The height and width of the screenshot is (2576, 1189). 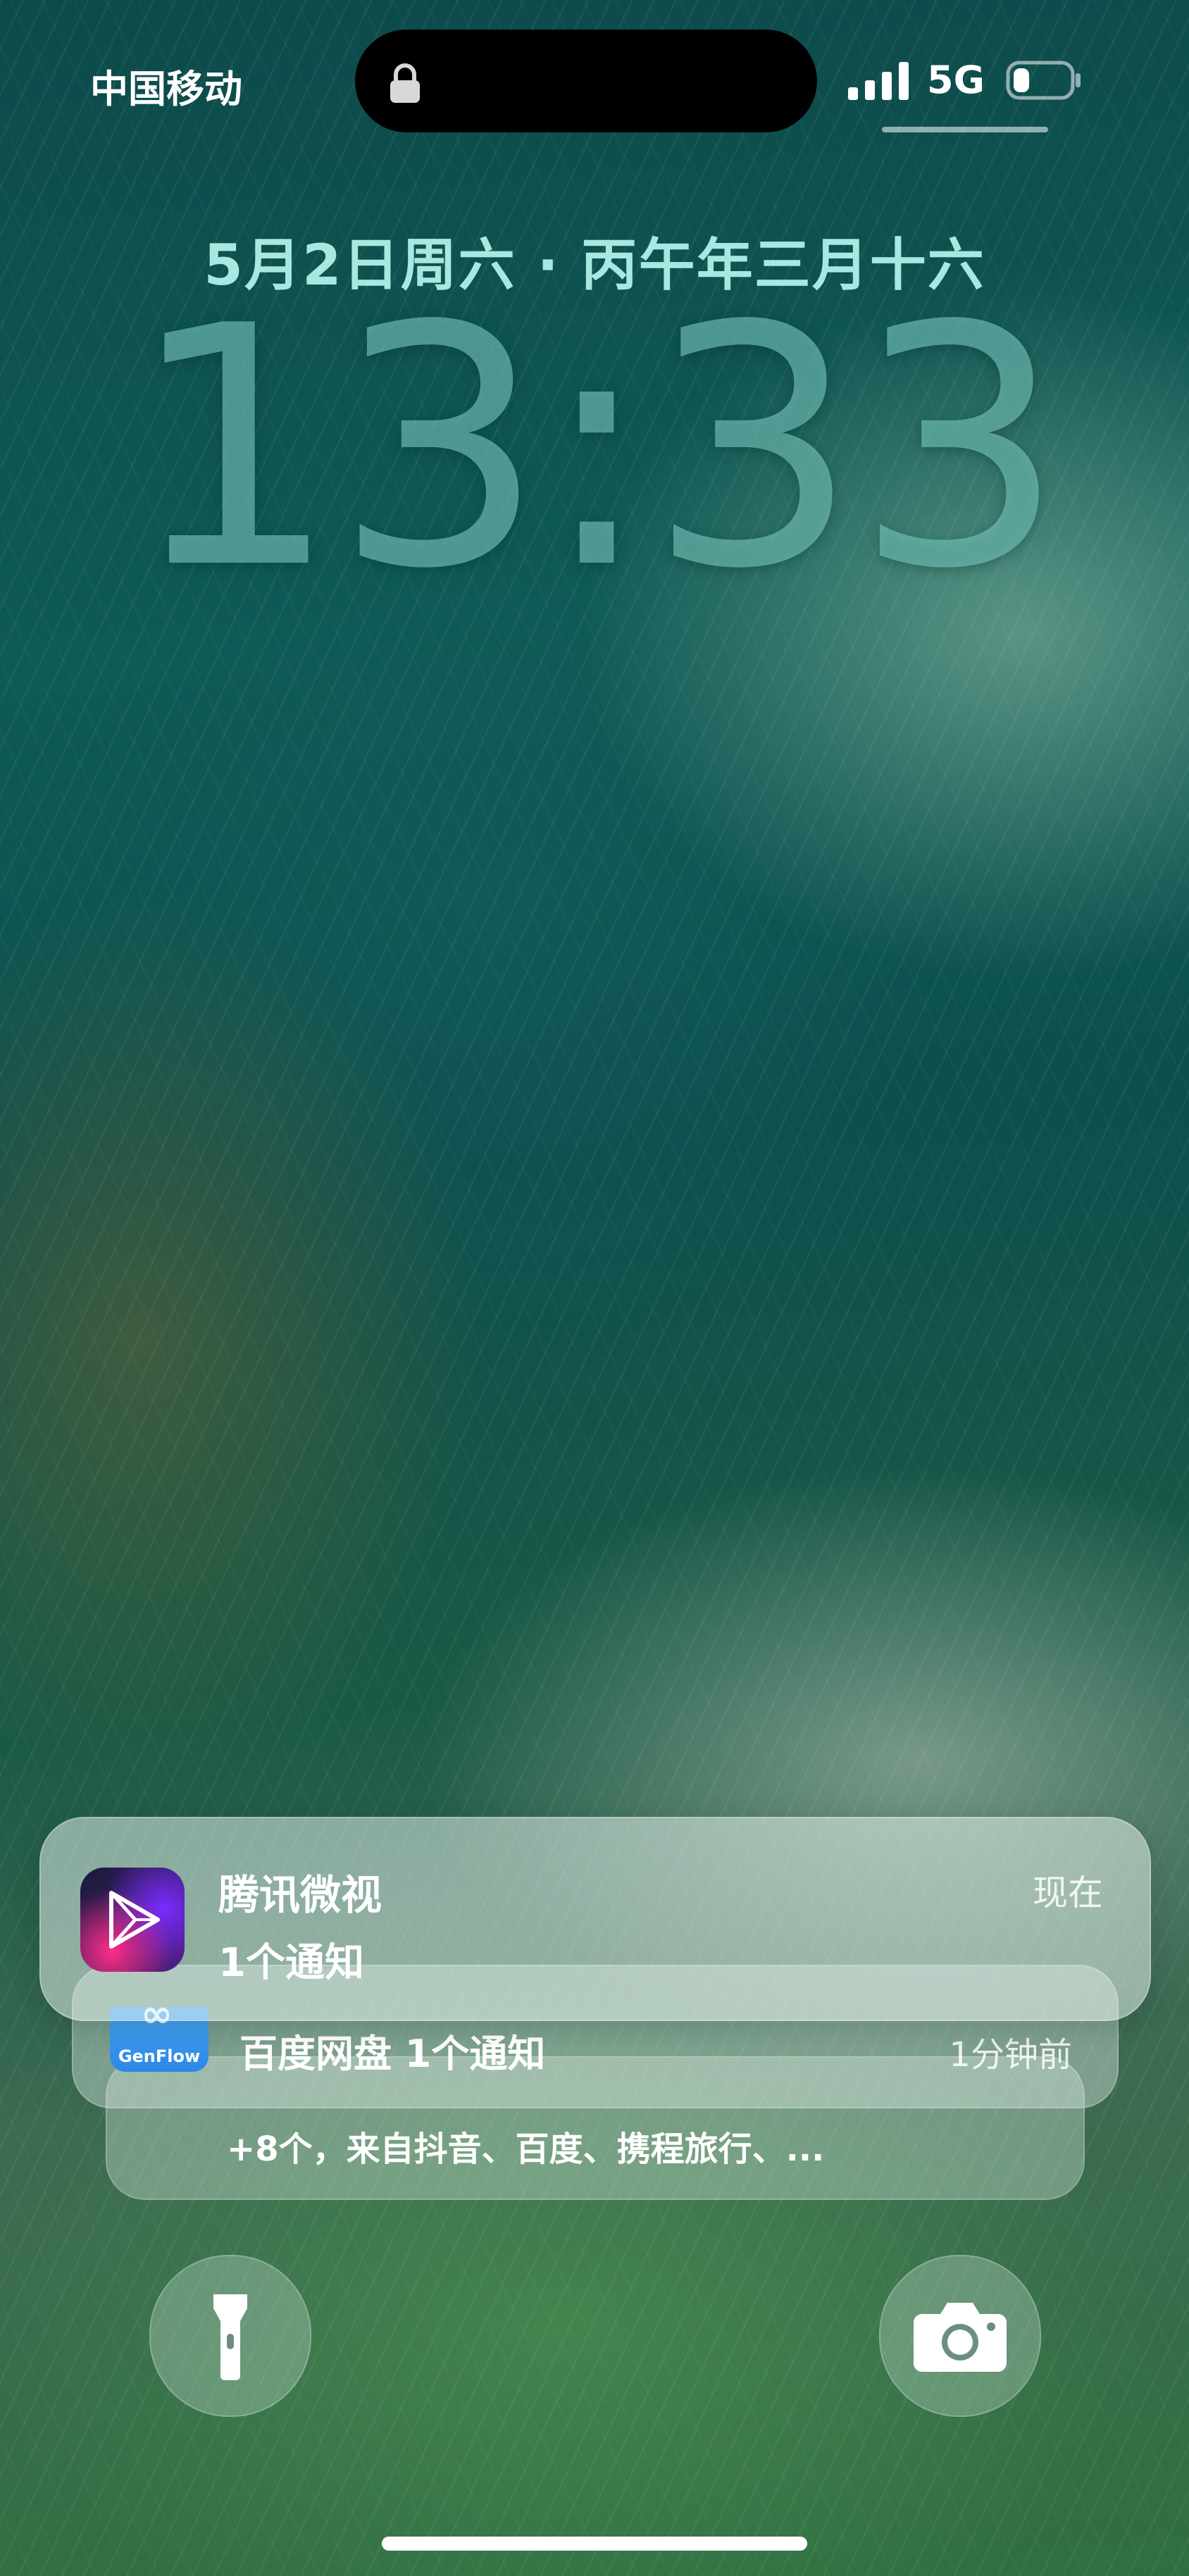 What do you see at coordinates (300, 1895) in the screenshot?
I see `notification-app-name: 腾讯微视` at bounding box center [300, 1895].